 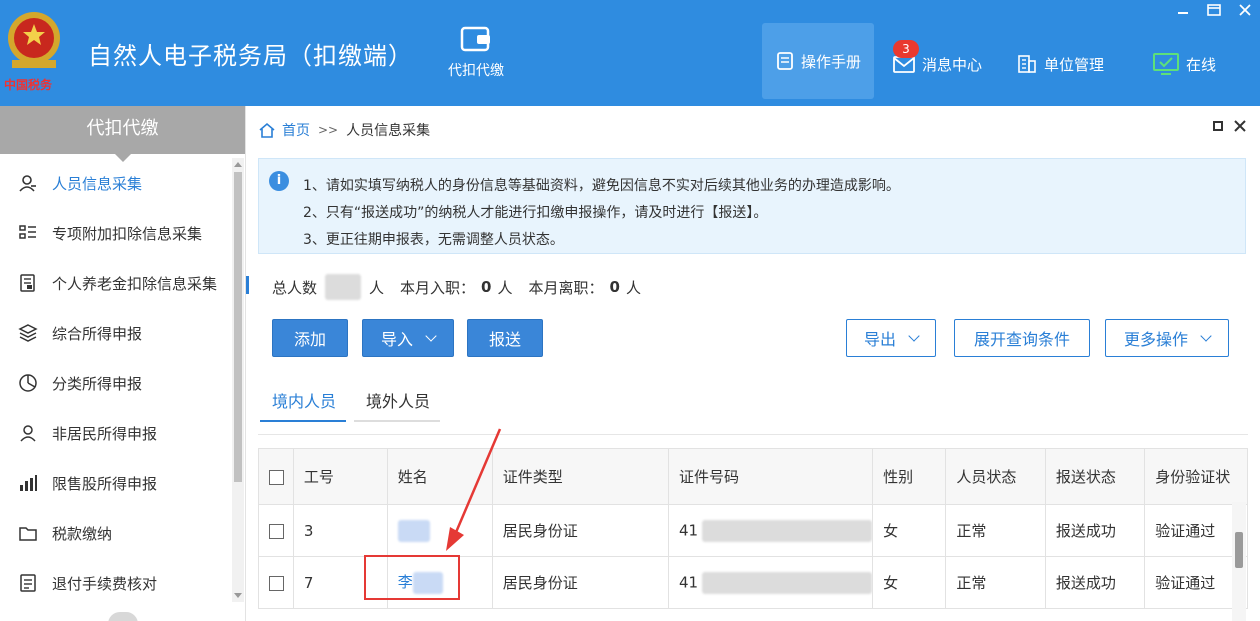 I want to click on submit-status-cell: 报送成功, so click(x=1095, y=582).